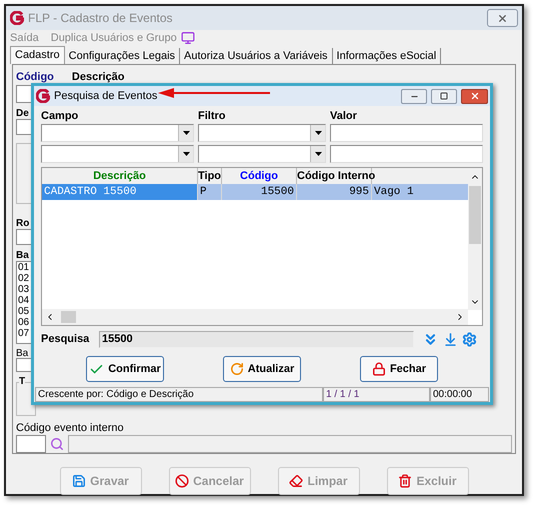  I want to click on table-cell-text: Vago 1, so click(394, 192).